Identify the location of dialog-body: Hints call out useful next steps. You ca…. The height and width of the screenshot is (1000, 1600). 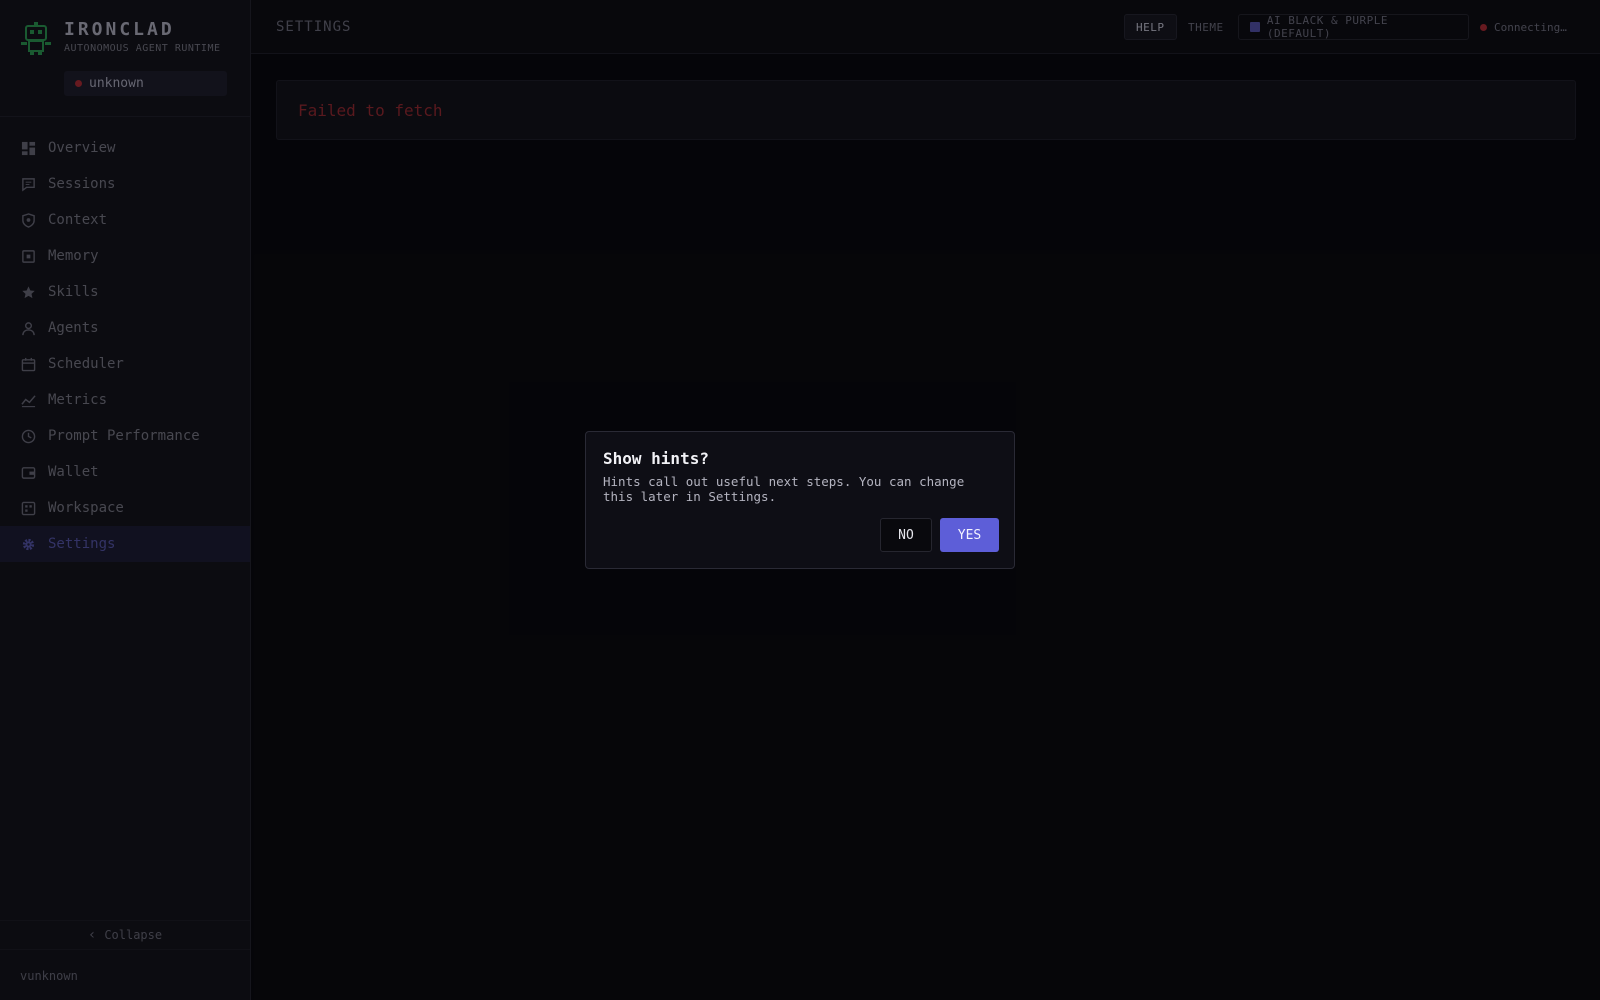
(784, 489).